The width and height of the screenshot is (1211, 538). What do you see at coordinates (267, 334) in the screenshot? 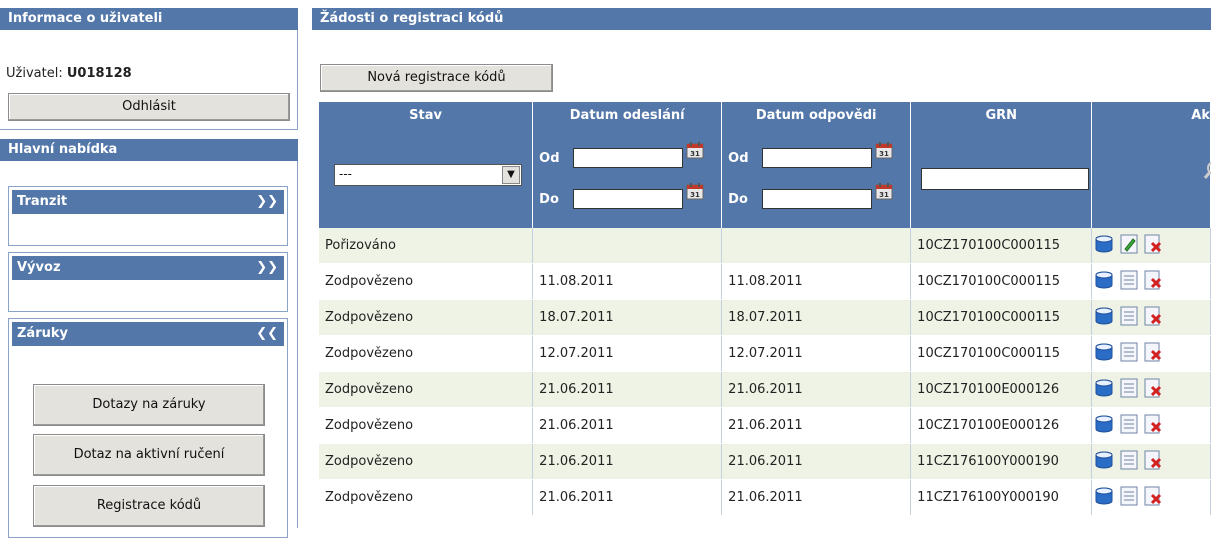
I see `chevron-double-up-icon: ❮❮` at bounding box center [267, 334].